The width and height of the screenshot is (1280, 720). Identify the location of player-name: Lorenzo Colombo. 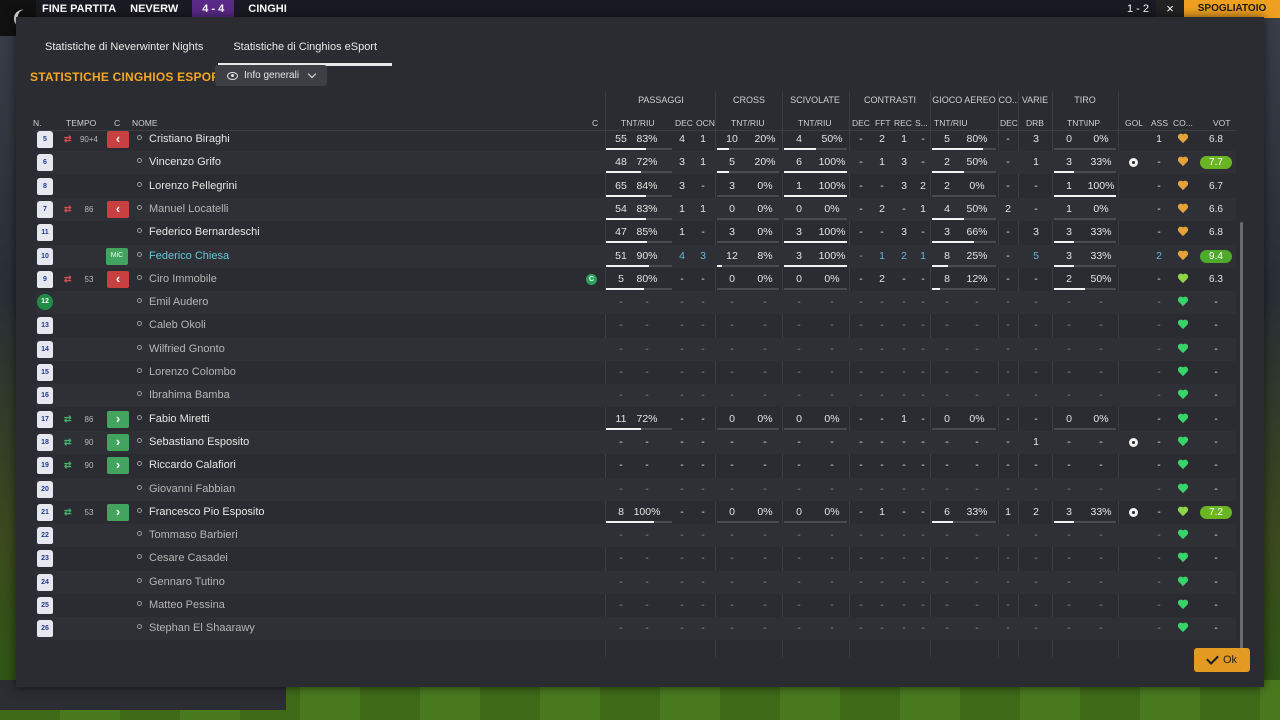
(192, 372).